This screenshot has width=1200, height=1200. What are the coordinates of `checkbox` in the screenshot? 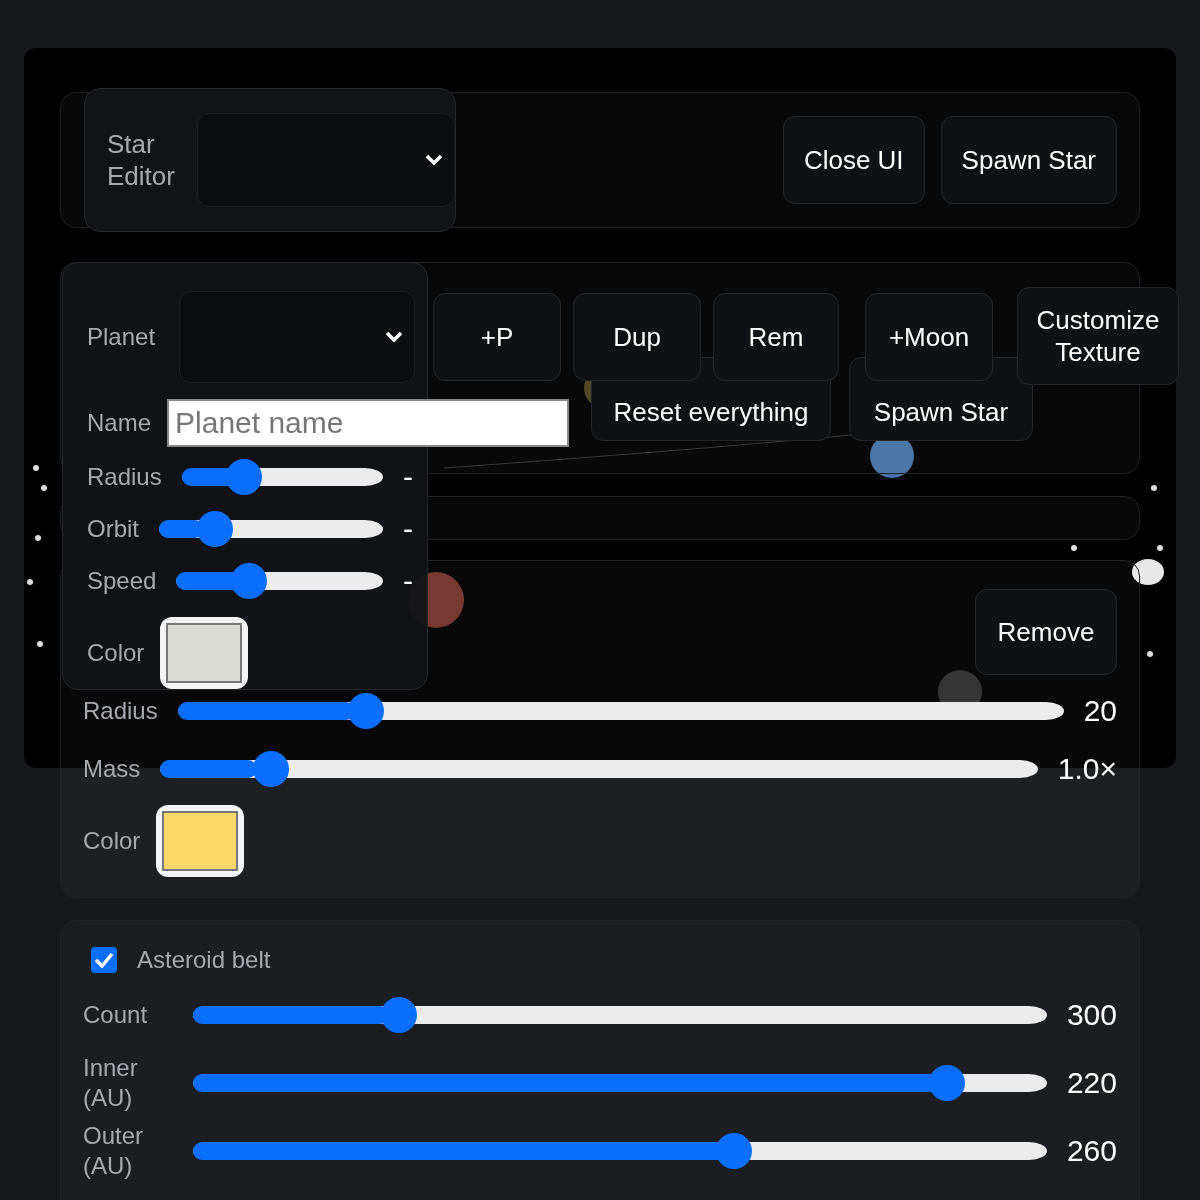 It's located at (104, 960).